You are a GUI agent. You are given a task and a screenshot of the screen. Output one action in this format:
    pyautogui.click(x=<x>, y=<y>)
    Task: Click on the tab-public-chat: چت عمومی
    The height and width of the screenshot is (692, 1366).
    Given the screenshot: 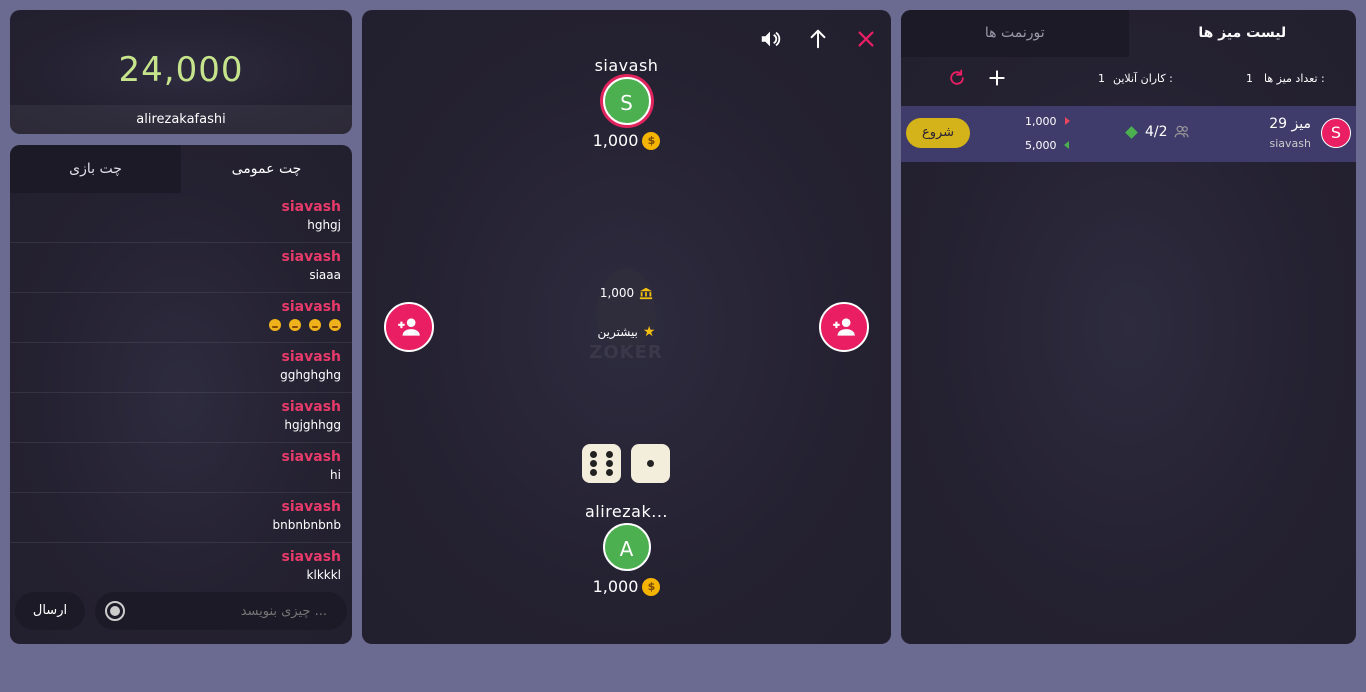 What is the action you would take?
    pyautogui.click(x=266, y=169)
    